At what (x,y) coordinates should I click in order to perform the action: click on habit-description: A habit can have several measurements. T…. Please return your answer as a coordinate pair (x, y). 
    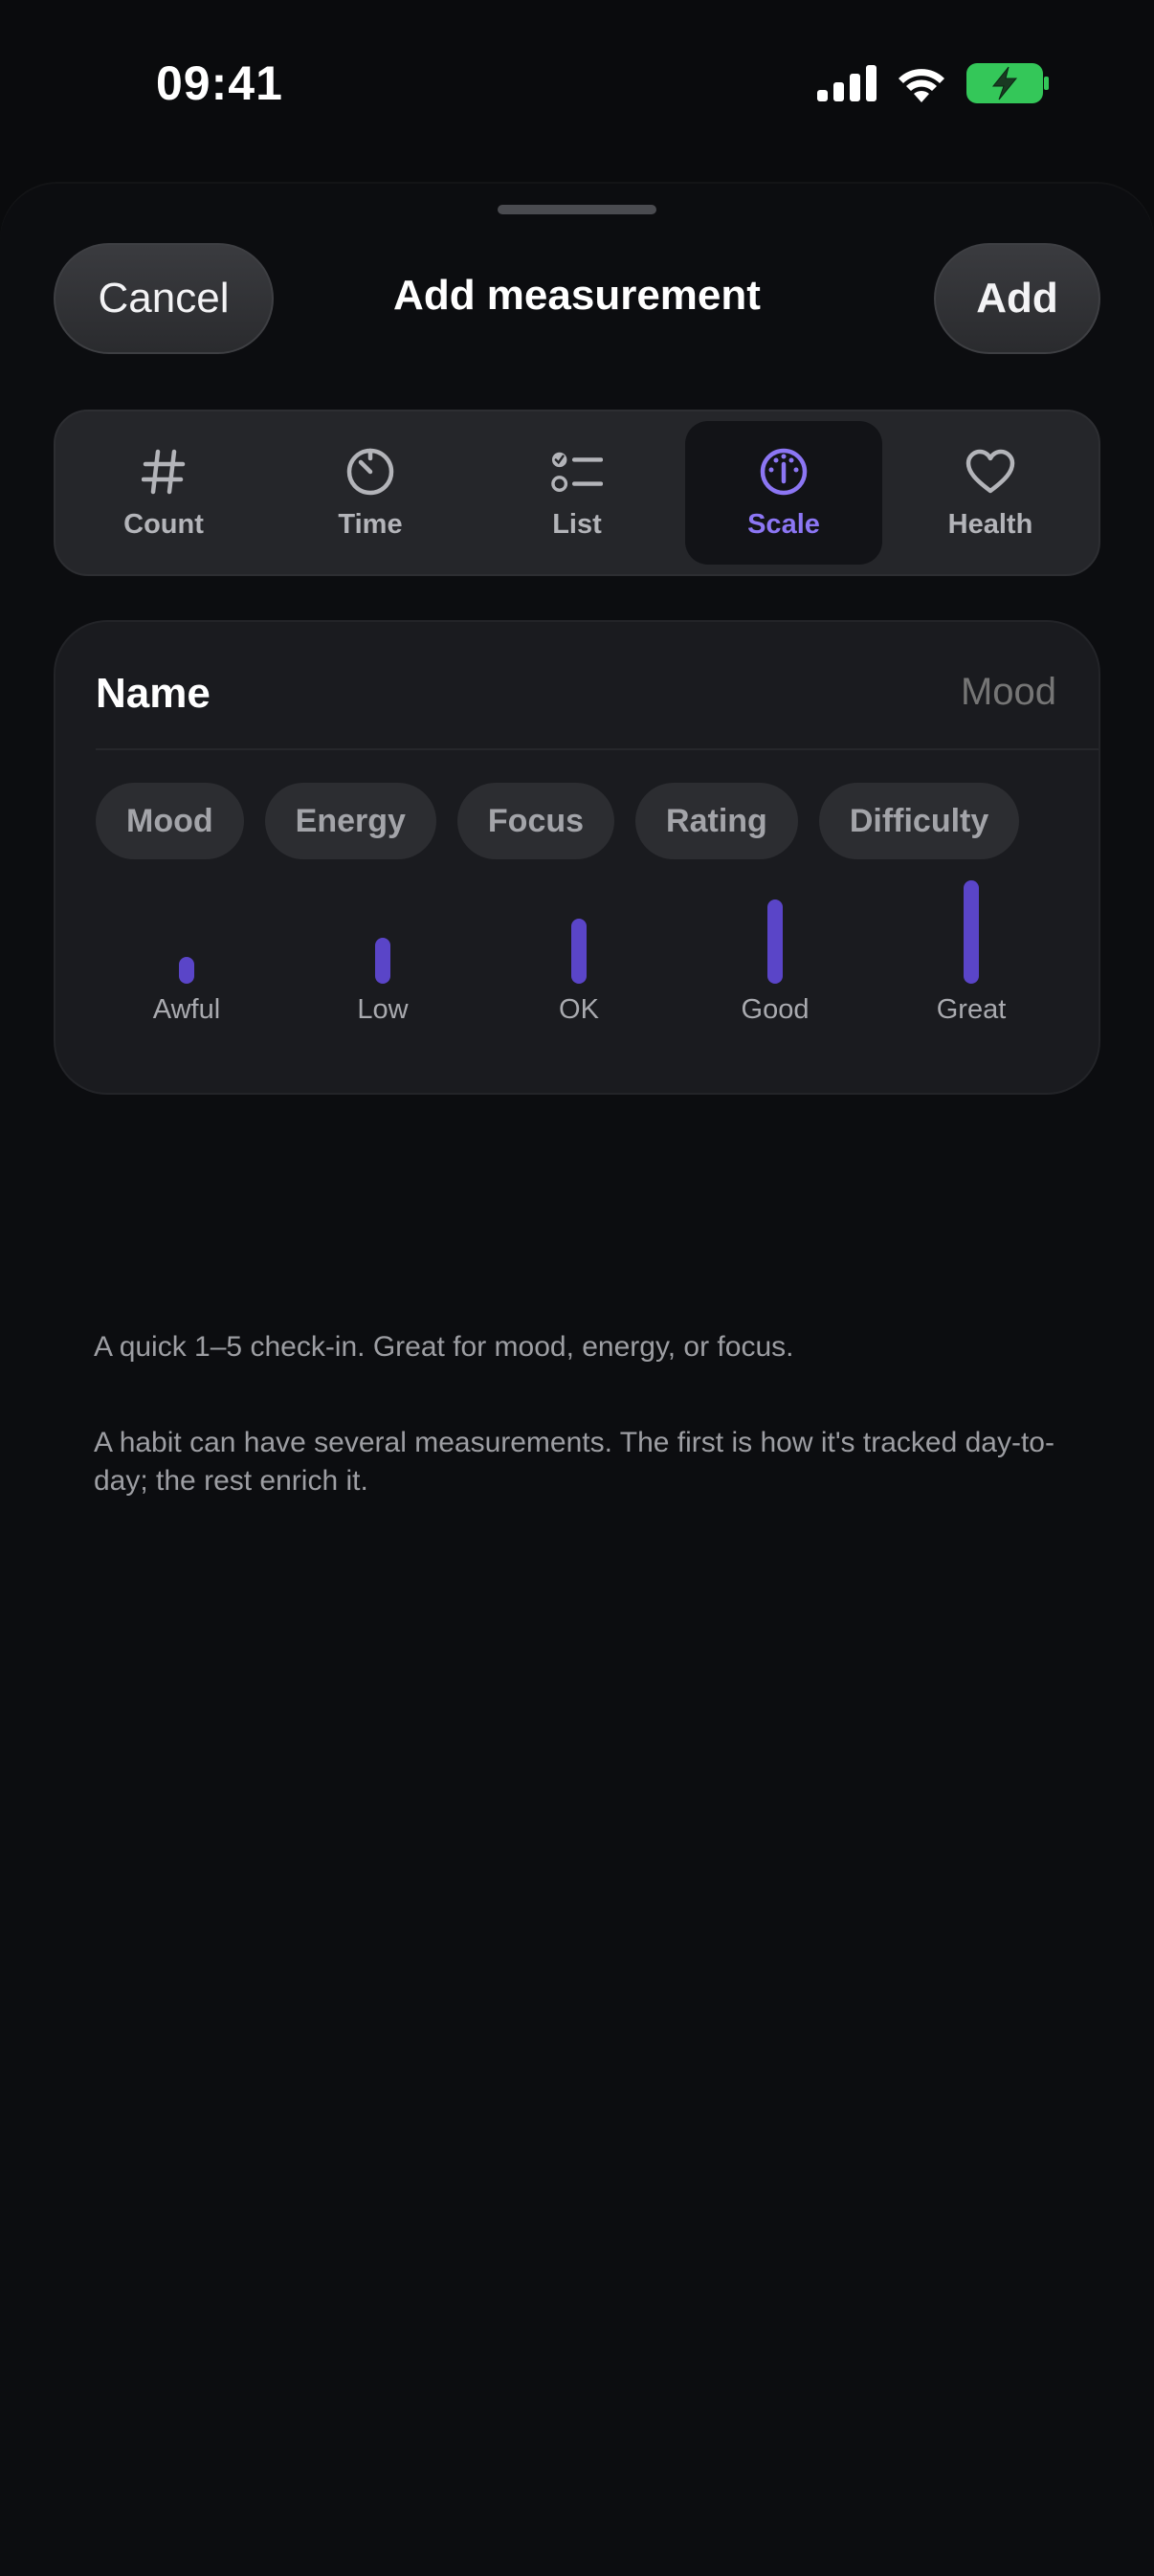
    Looking at the image, I should click on (574, 1462).